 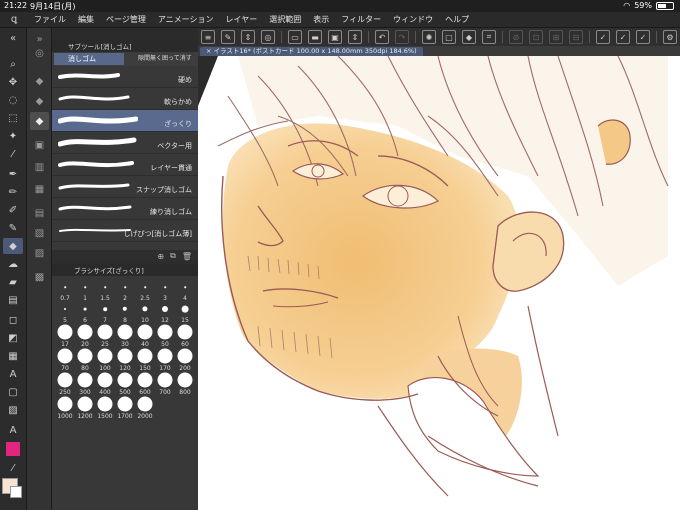 What do you see at coordinates (125, 384) in the screenshot?
I see `size-option: 500` at bounding box center [125, 384].